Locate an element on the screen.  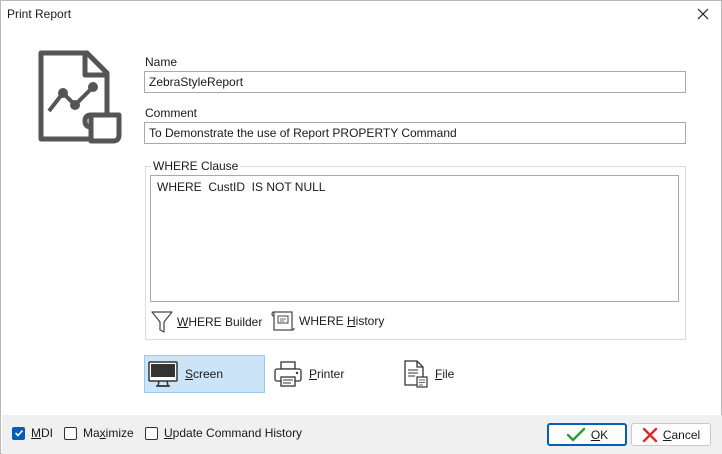
monitor-icon is located at coordinates (163, 374).